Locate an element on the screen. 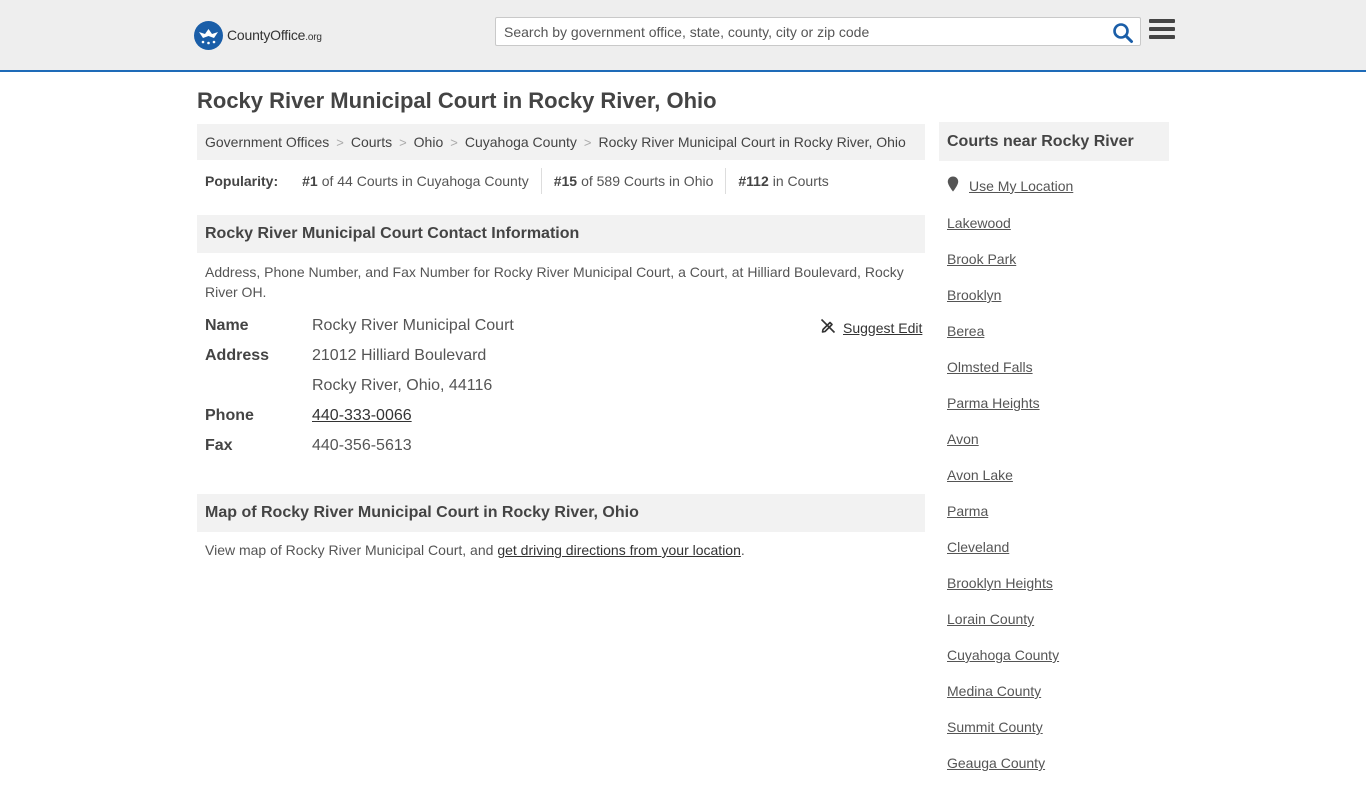  location-pin-icon is located at coordinates (953, 185).